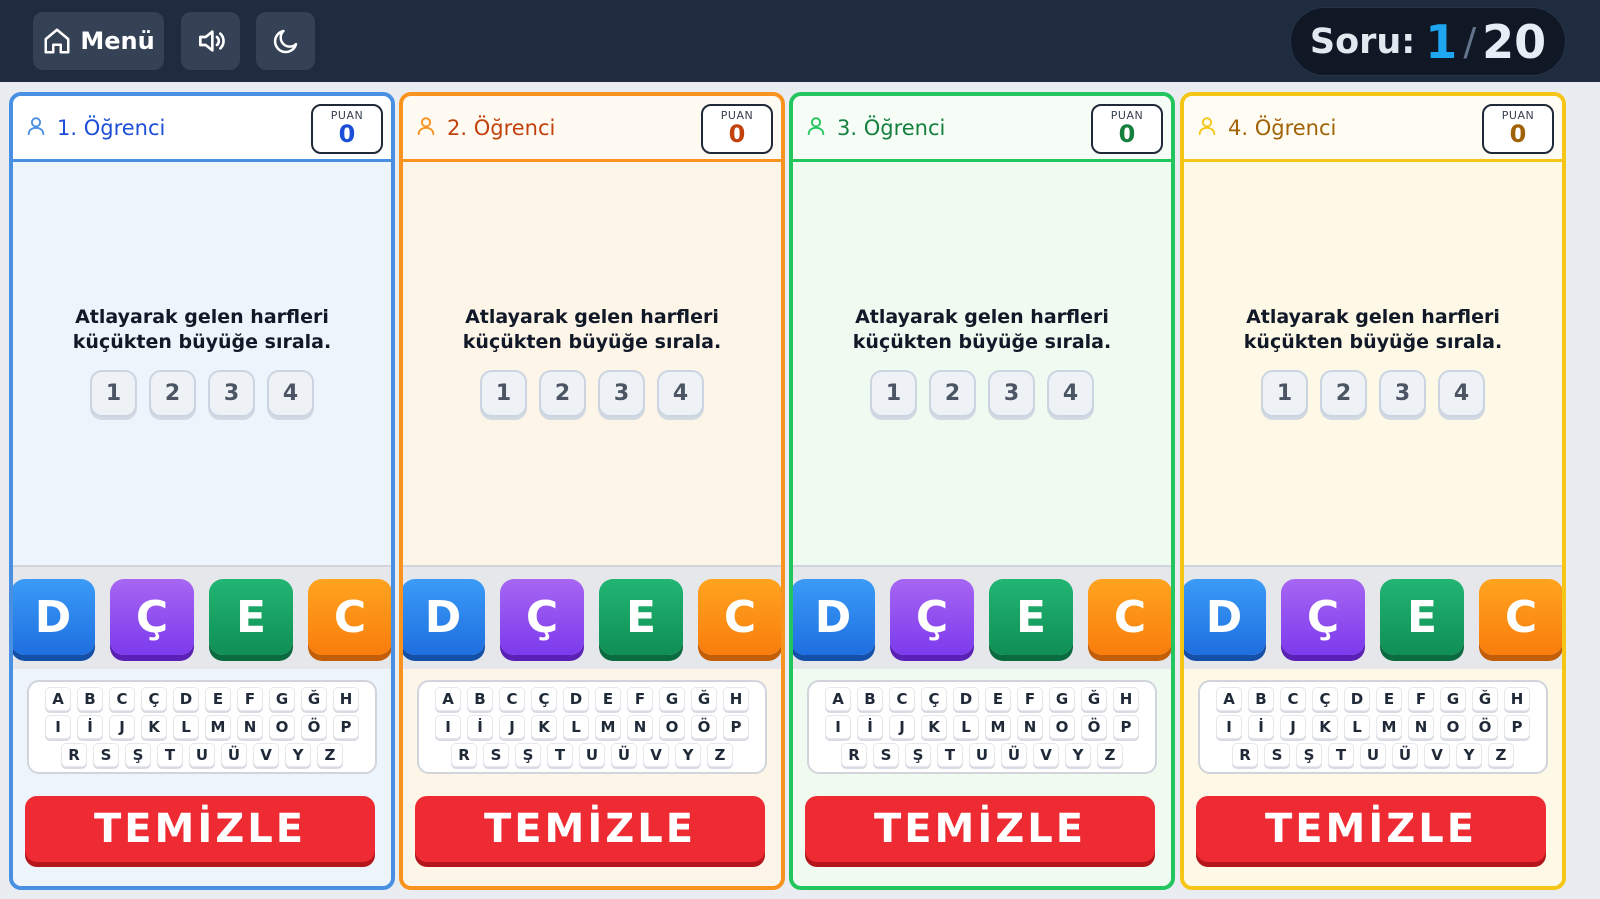 Image resolution: width=1600 pixels, height=899 pixels. Describe the element at coordinates (285, 41) in the screenshot. I see `dark-mode-button` at that location.